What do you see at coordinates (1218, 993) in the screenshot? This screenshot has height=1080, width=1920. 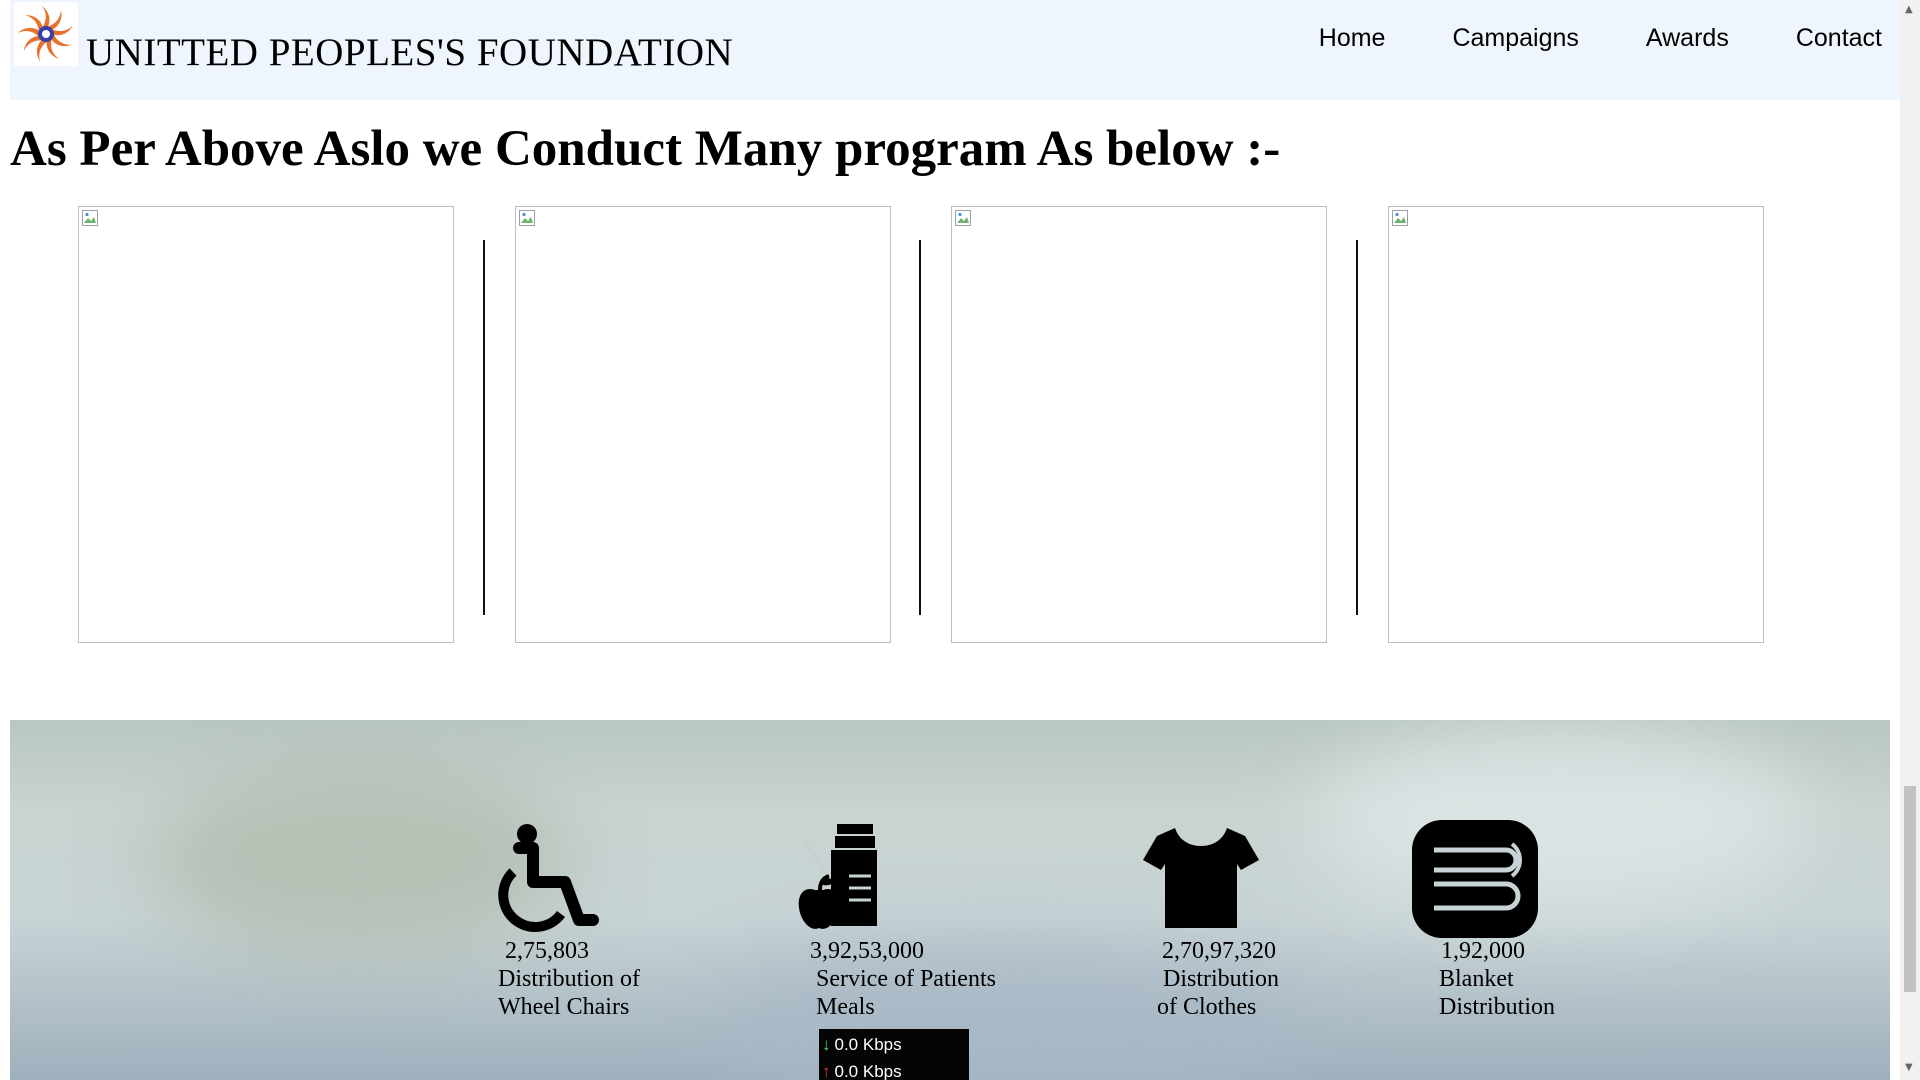 I see `stat-label: Distribution of Clothes` at bounding box center [1218, 993].